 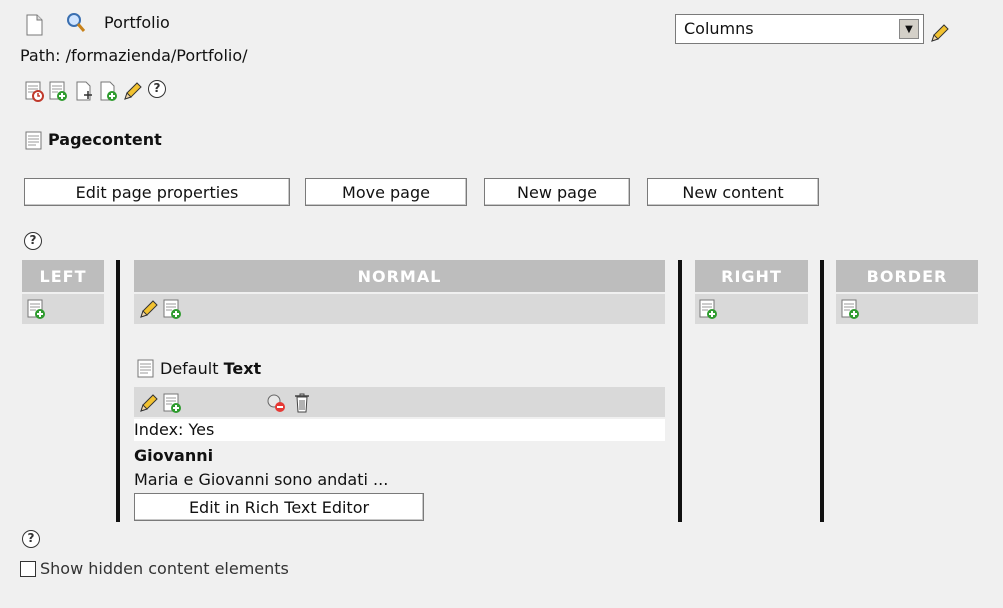 I want to click on edit-page-icon, so click(x=132, y=91).